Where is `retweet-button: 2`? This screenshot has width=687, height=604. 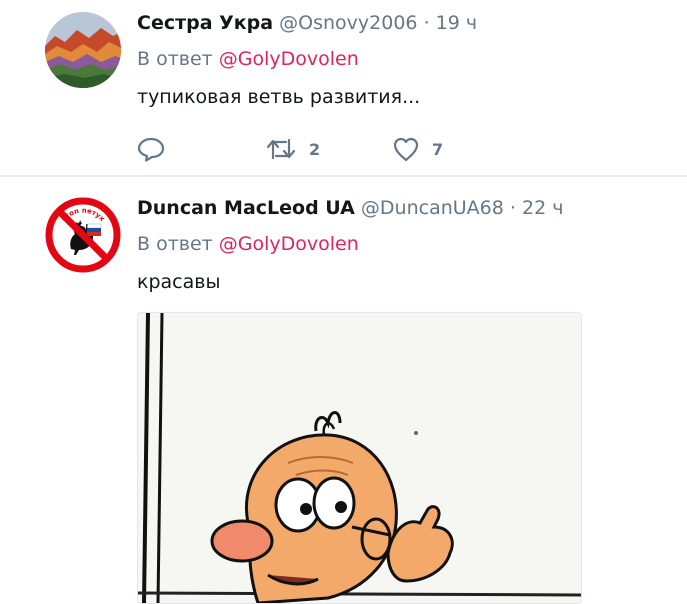 retweet-button: 2 is located at coordinates (292, 149).